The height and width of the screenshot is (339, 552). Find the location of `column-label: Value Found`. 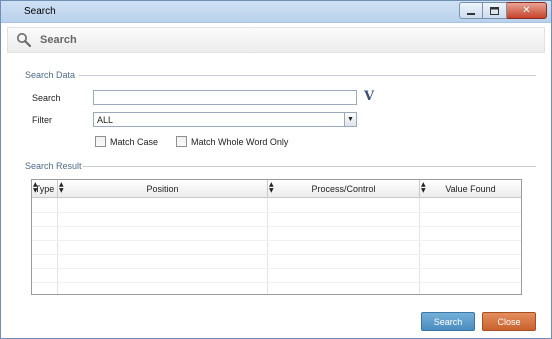

column-label: Value Found is located at coordinates (470, 189).